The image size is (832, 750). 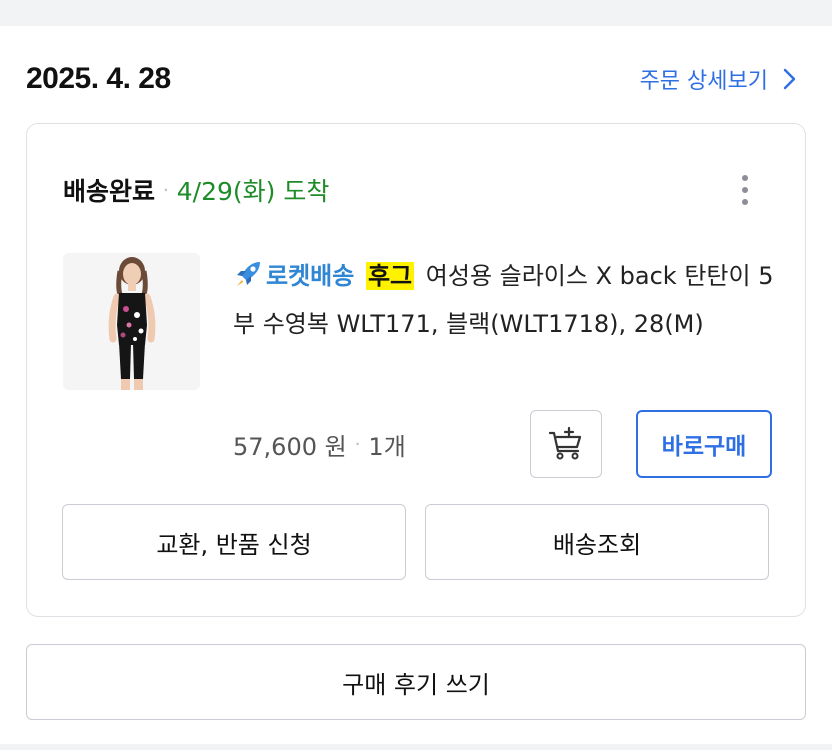 What do you see at coordinates (416, 682) in the screenshot?
I see `write-review-button: 구매 후기 쓰기` at bounding box center [416, 682].